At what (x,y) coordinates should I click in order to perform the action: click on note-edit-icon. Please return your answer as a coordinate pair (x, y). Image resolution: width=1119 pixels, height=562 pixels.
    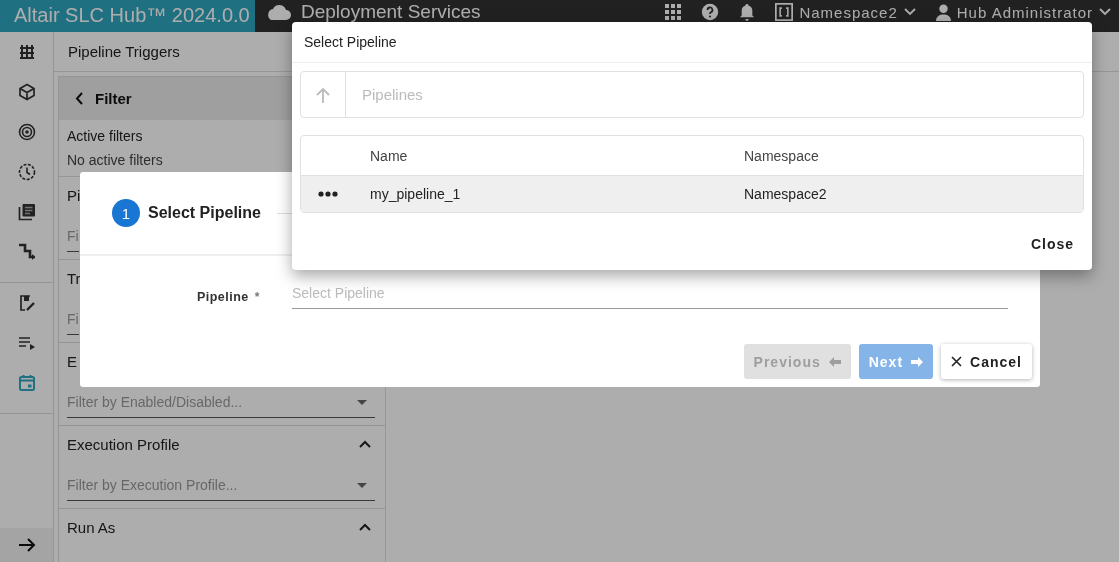
    Looking at the image, I should click on (26, 303).